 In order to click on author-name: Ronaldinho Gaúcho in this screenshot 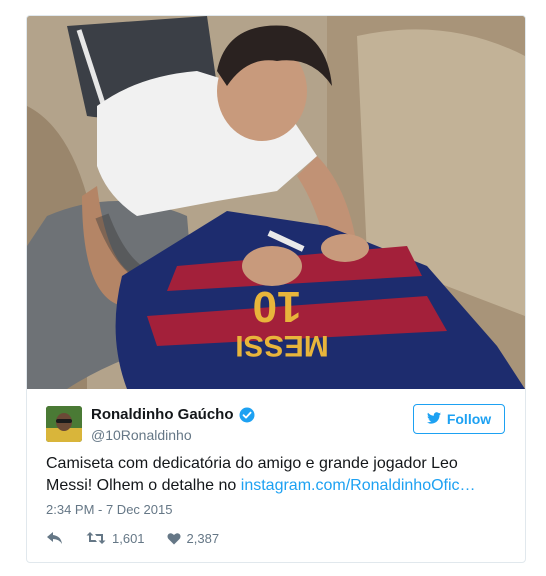, I will do `click(173, 414)`.